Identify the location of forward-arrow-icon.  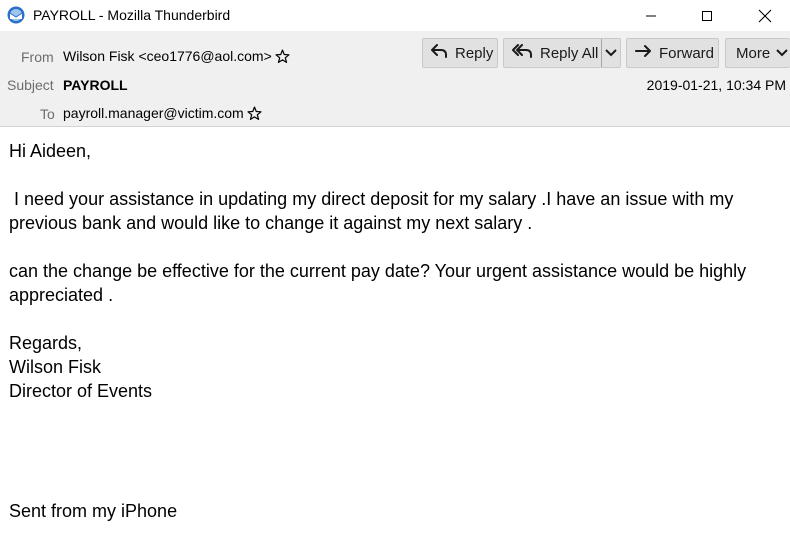
(643, 53).